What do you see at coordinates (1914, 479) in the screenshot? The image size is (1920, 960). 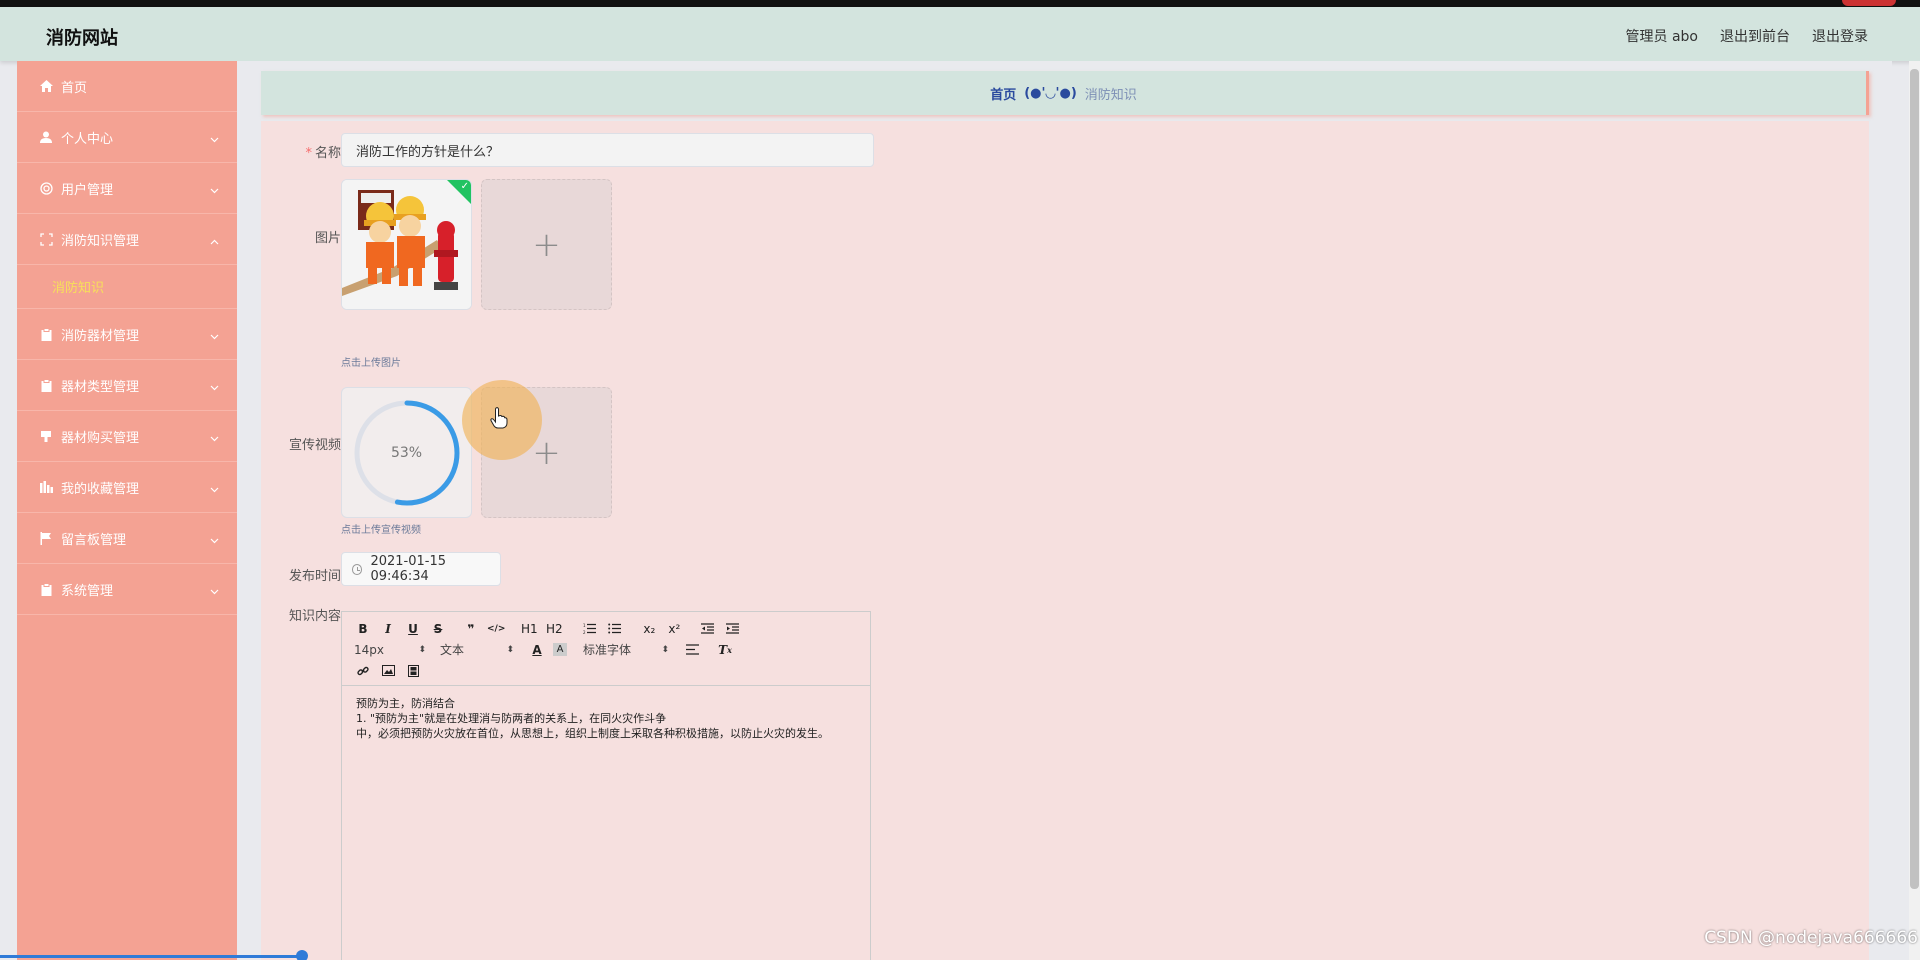 I see `scrollbar-thumb` at bounding box center [1914, 479].